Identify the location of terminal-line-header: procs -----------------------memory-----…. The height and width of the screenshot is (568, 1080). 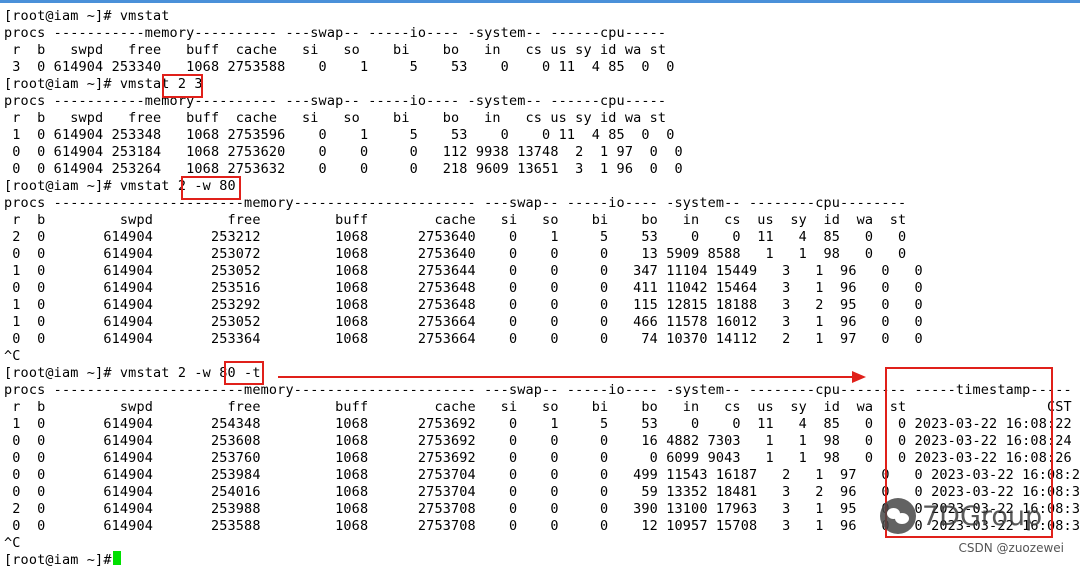
(455, 203).